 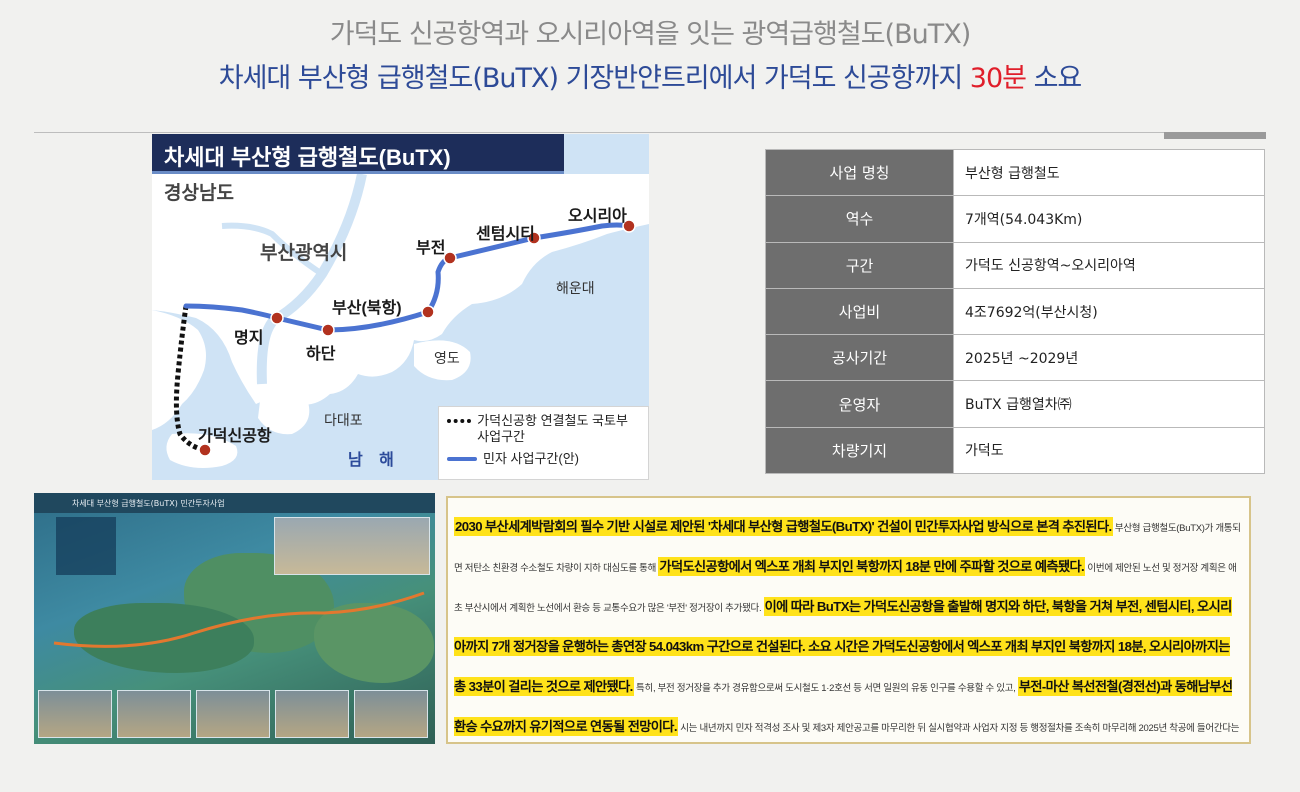 What do you see at coordinates (859, 265) in the screenshot?
I see `info-key: 구간` at bounding box center [859, 265].